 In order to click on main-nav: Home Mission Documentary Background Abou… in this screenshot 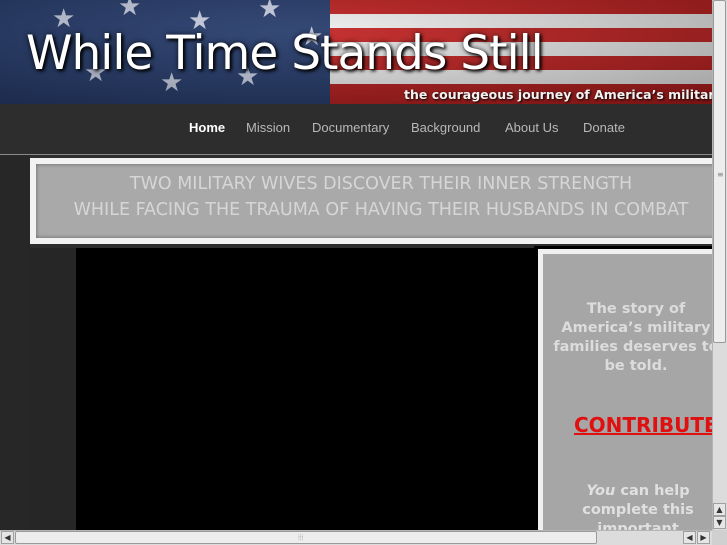, I will do `click(356, 129)`.